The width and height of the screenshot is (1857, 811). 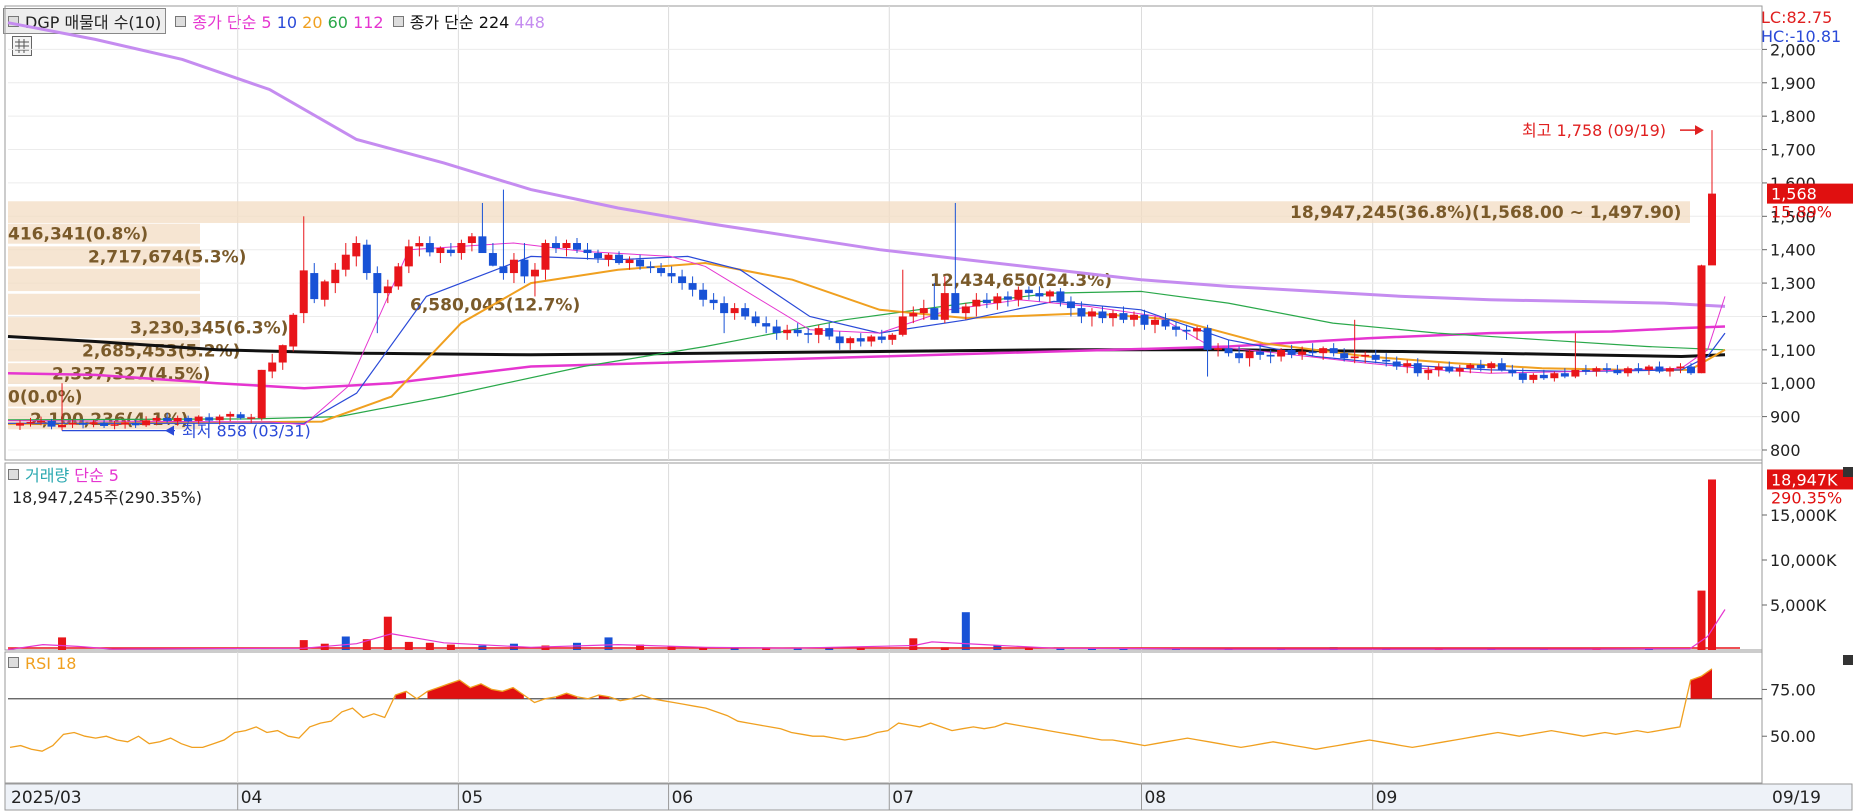 I want to click on volume-tick-label: 15,000K, so click(x=1803, y=515).